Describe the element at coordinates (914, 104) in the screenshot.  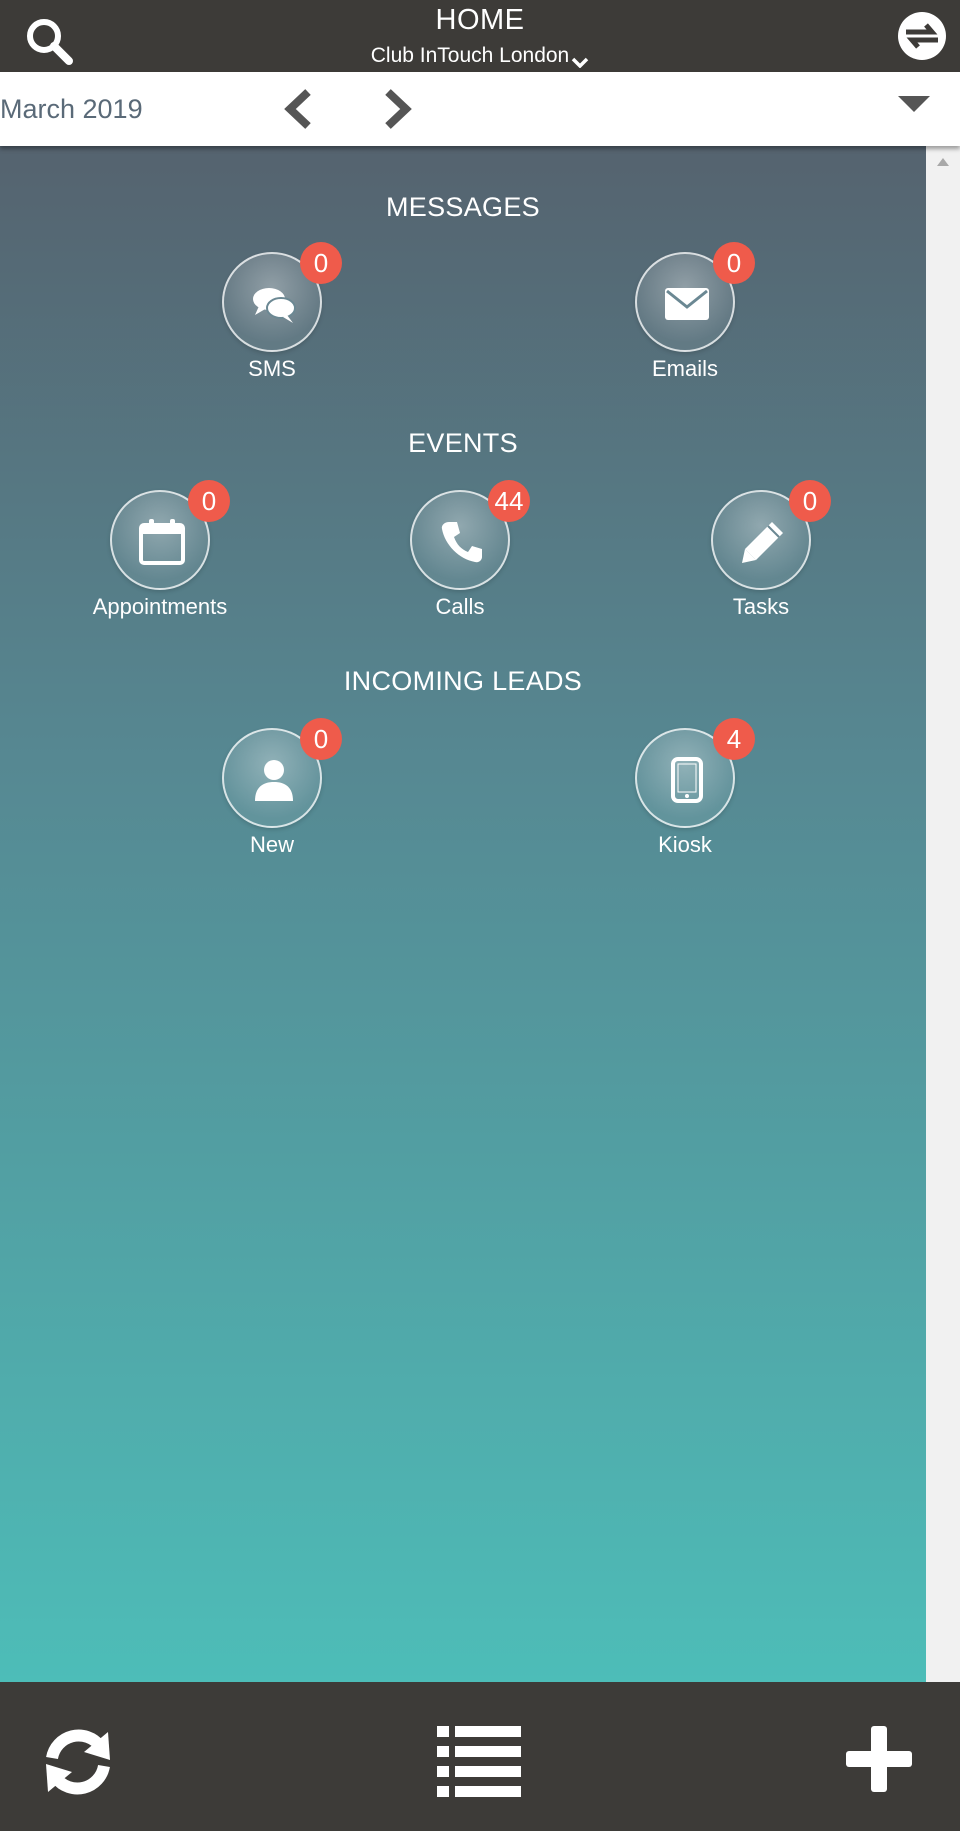
I see `caret-down-icon` at that location.